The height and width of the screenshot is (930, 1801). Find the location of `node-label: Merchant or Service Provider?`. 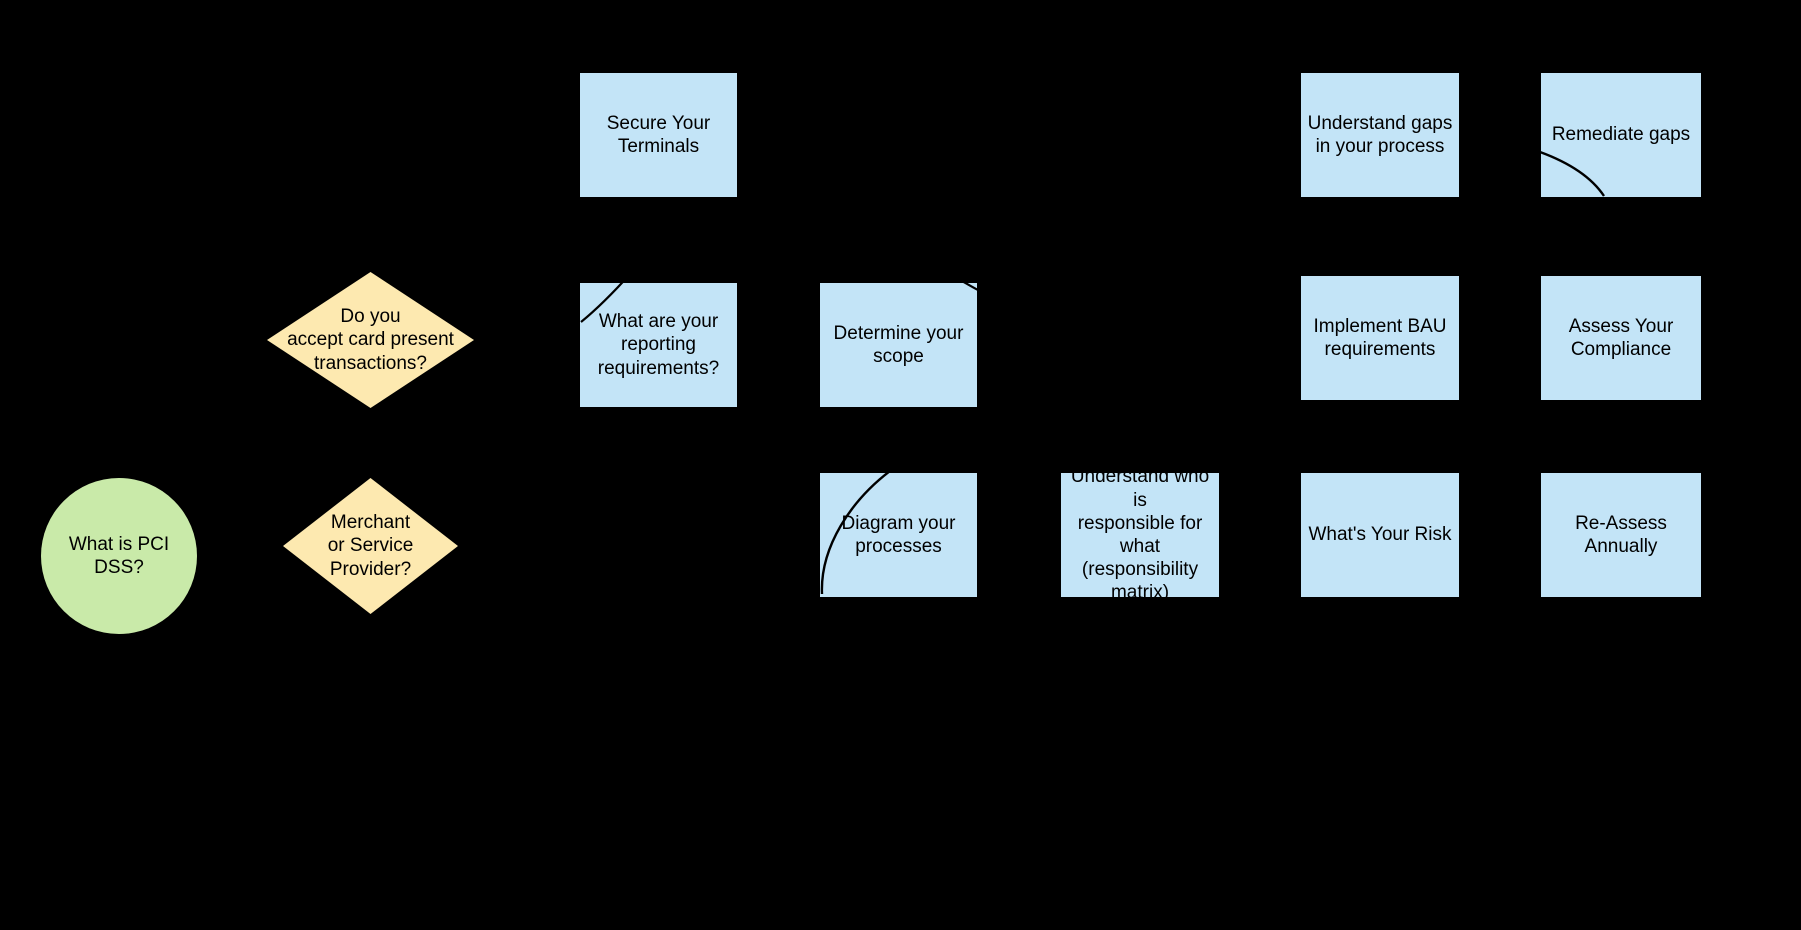

node-label: Merchant or Service Provider? is located at coordinates (370, 546).